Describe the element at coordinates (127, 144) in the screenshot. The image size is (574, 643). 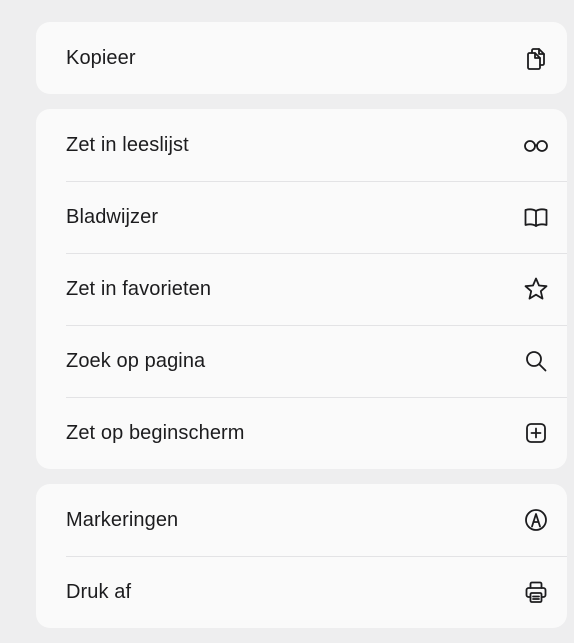
I see `menu-item-reading-list-label: Zet in leeslijst` at that location.